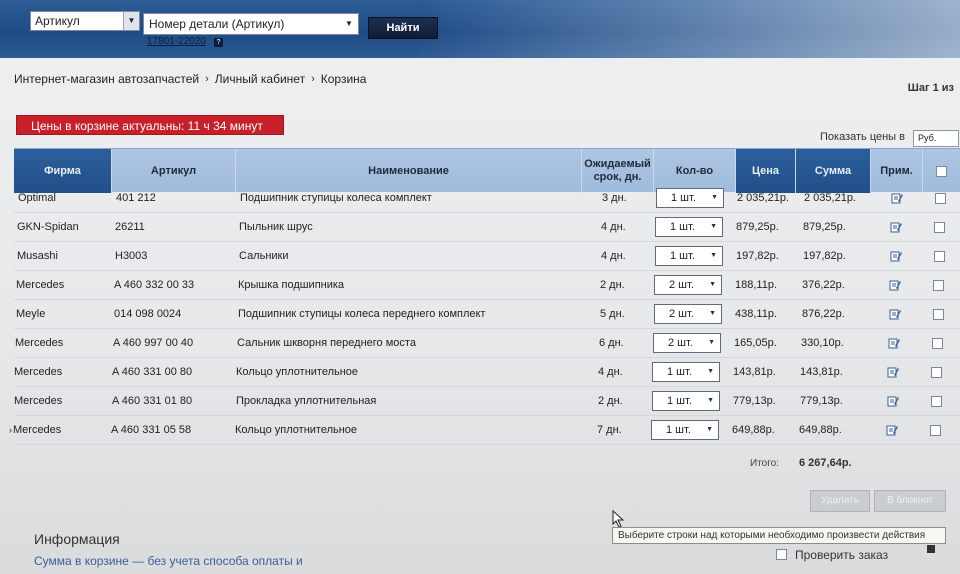  Describe the element at coordinates (781, 554) in the screenshot. I see `check-order-checkbox` at that location.